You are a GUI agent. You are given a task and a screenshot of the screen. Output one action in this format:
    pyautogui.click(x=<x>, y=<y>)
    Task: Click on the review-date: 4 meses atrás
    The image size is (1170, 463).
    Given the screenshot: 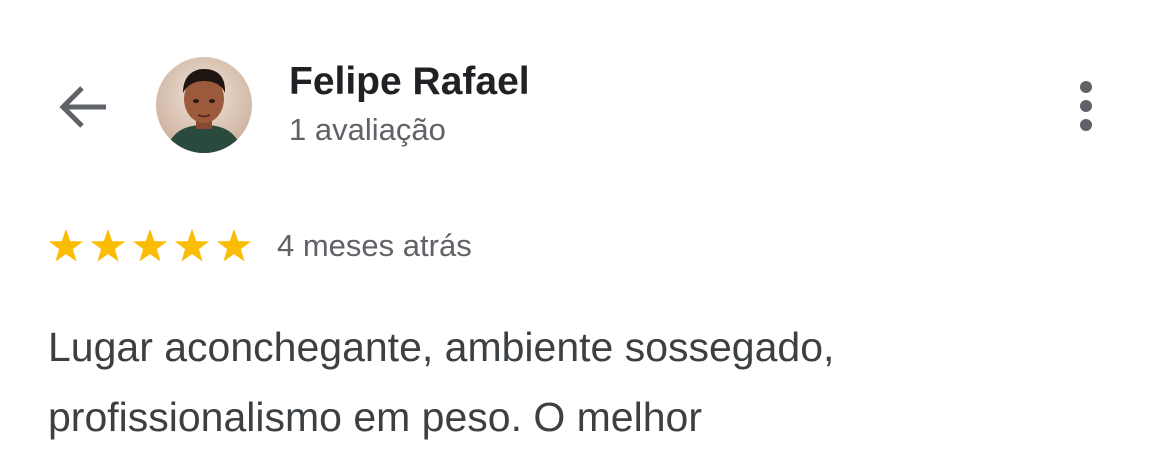 What is the action you would take?
    pyautogui.click(x=374, y=245)
    